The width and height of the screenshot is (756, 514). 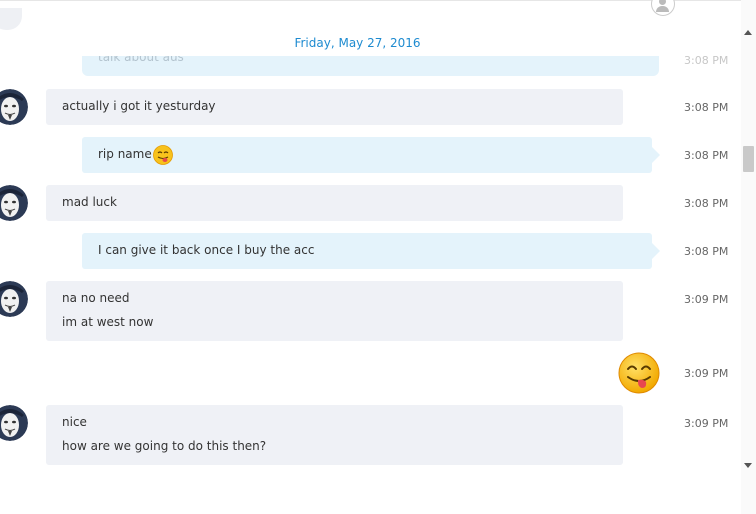 I want to click on top-divider, so click(x=372, y=0).